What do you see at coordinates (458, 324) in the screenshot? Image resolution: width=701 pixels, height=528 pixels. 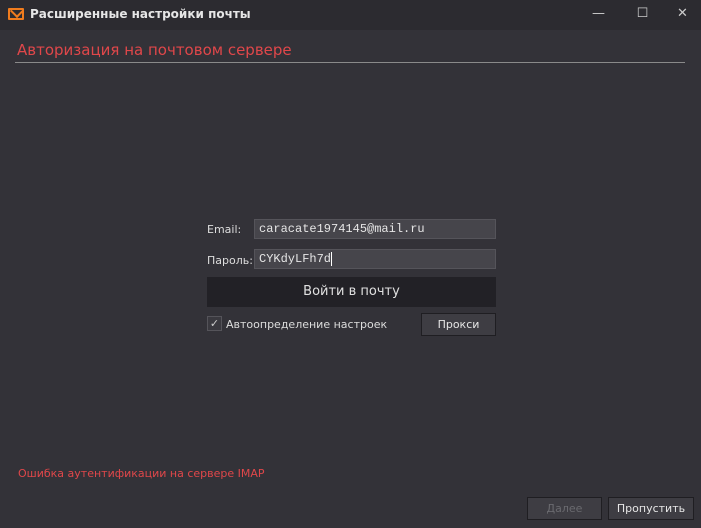 I see `proxy-button: Прокси` at bounding box center [458, 324].